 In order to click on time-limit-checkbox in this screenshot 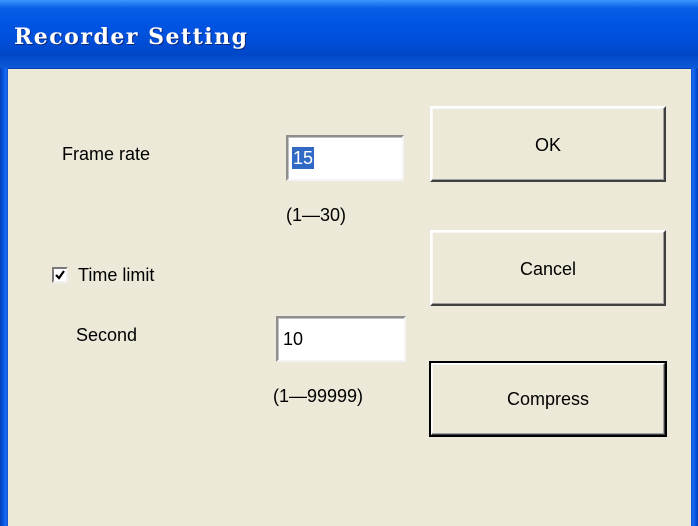, I will do `click(60, 275)`.